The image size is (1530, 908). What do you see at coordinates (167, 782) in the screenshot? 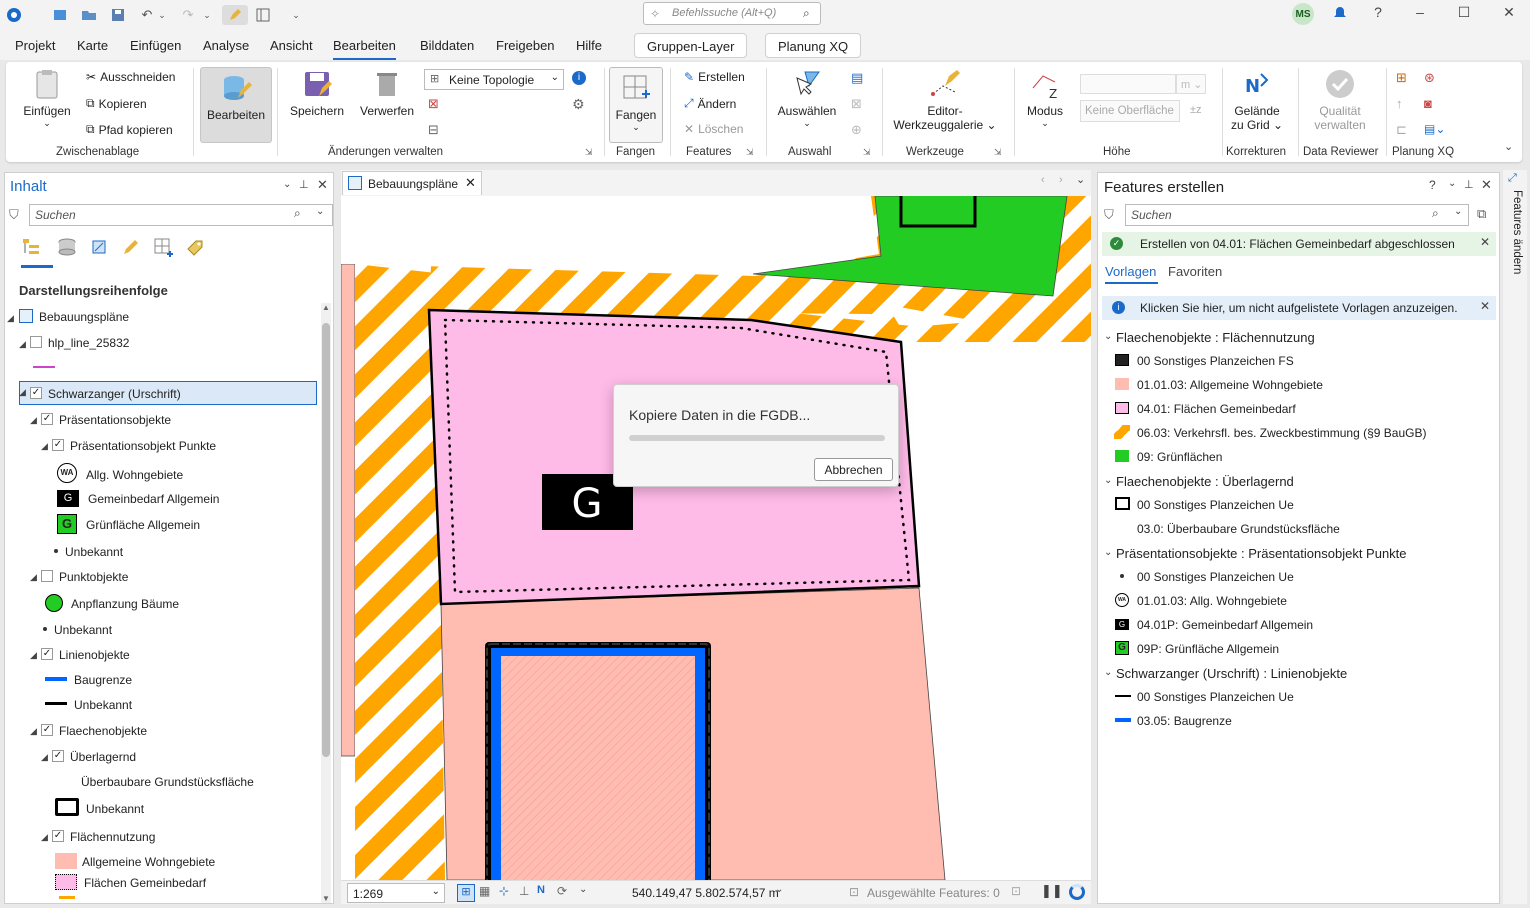
I see `tree-ueberbaubare: Überbaubare Grundstücksfläche` at bounding box center [167, 782].